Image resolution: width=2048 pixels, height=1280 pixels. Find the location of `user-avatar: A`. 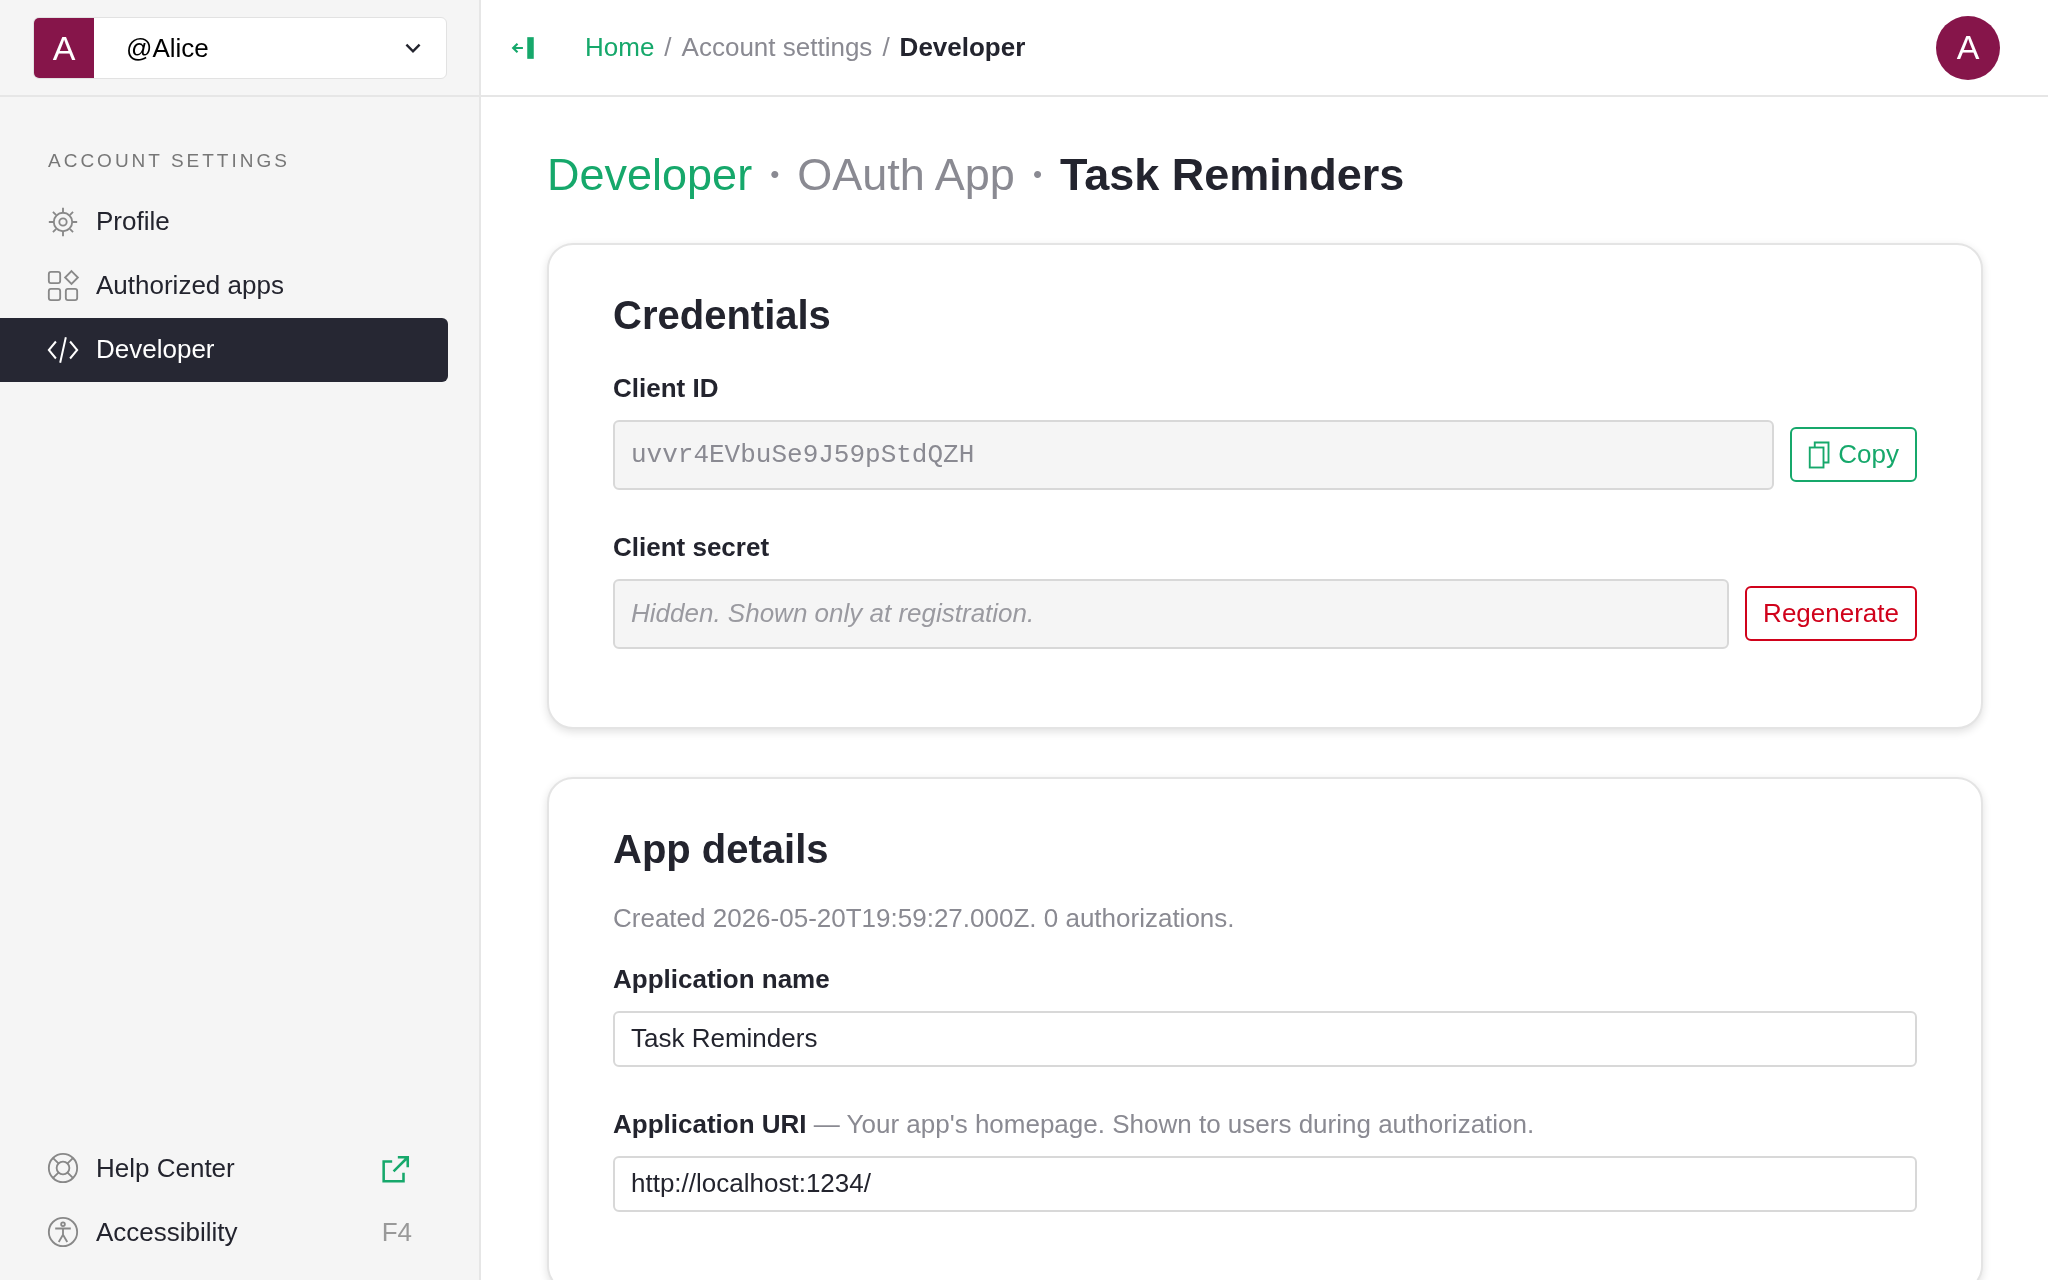

user-avatar: A is located at coordinates (1968, 47).